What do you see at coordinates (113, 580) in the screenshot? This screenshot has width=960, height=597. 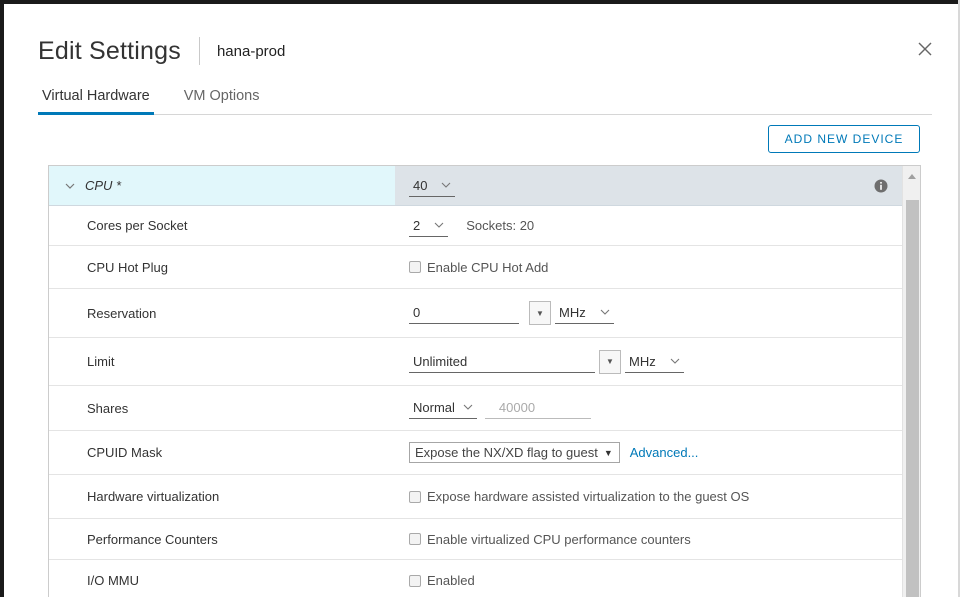 I see `io-mmu-label: I/O MMU` at bounding box center [113, 580].